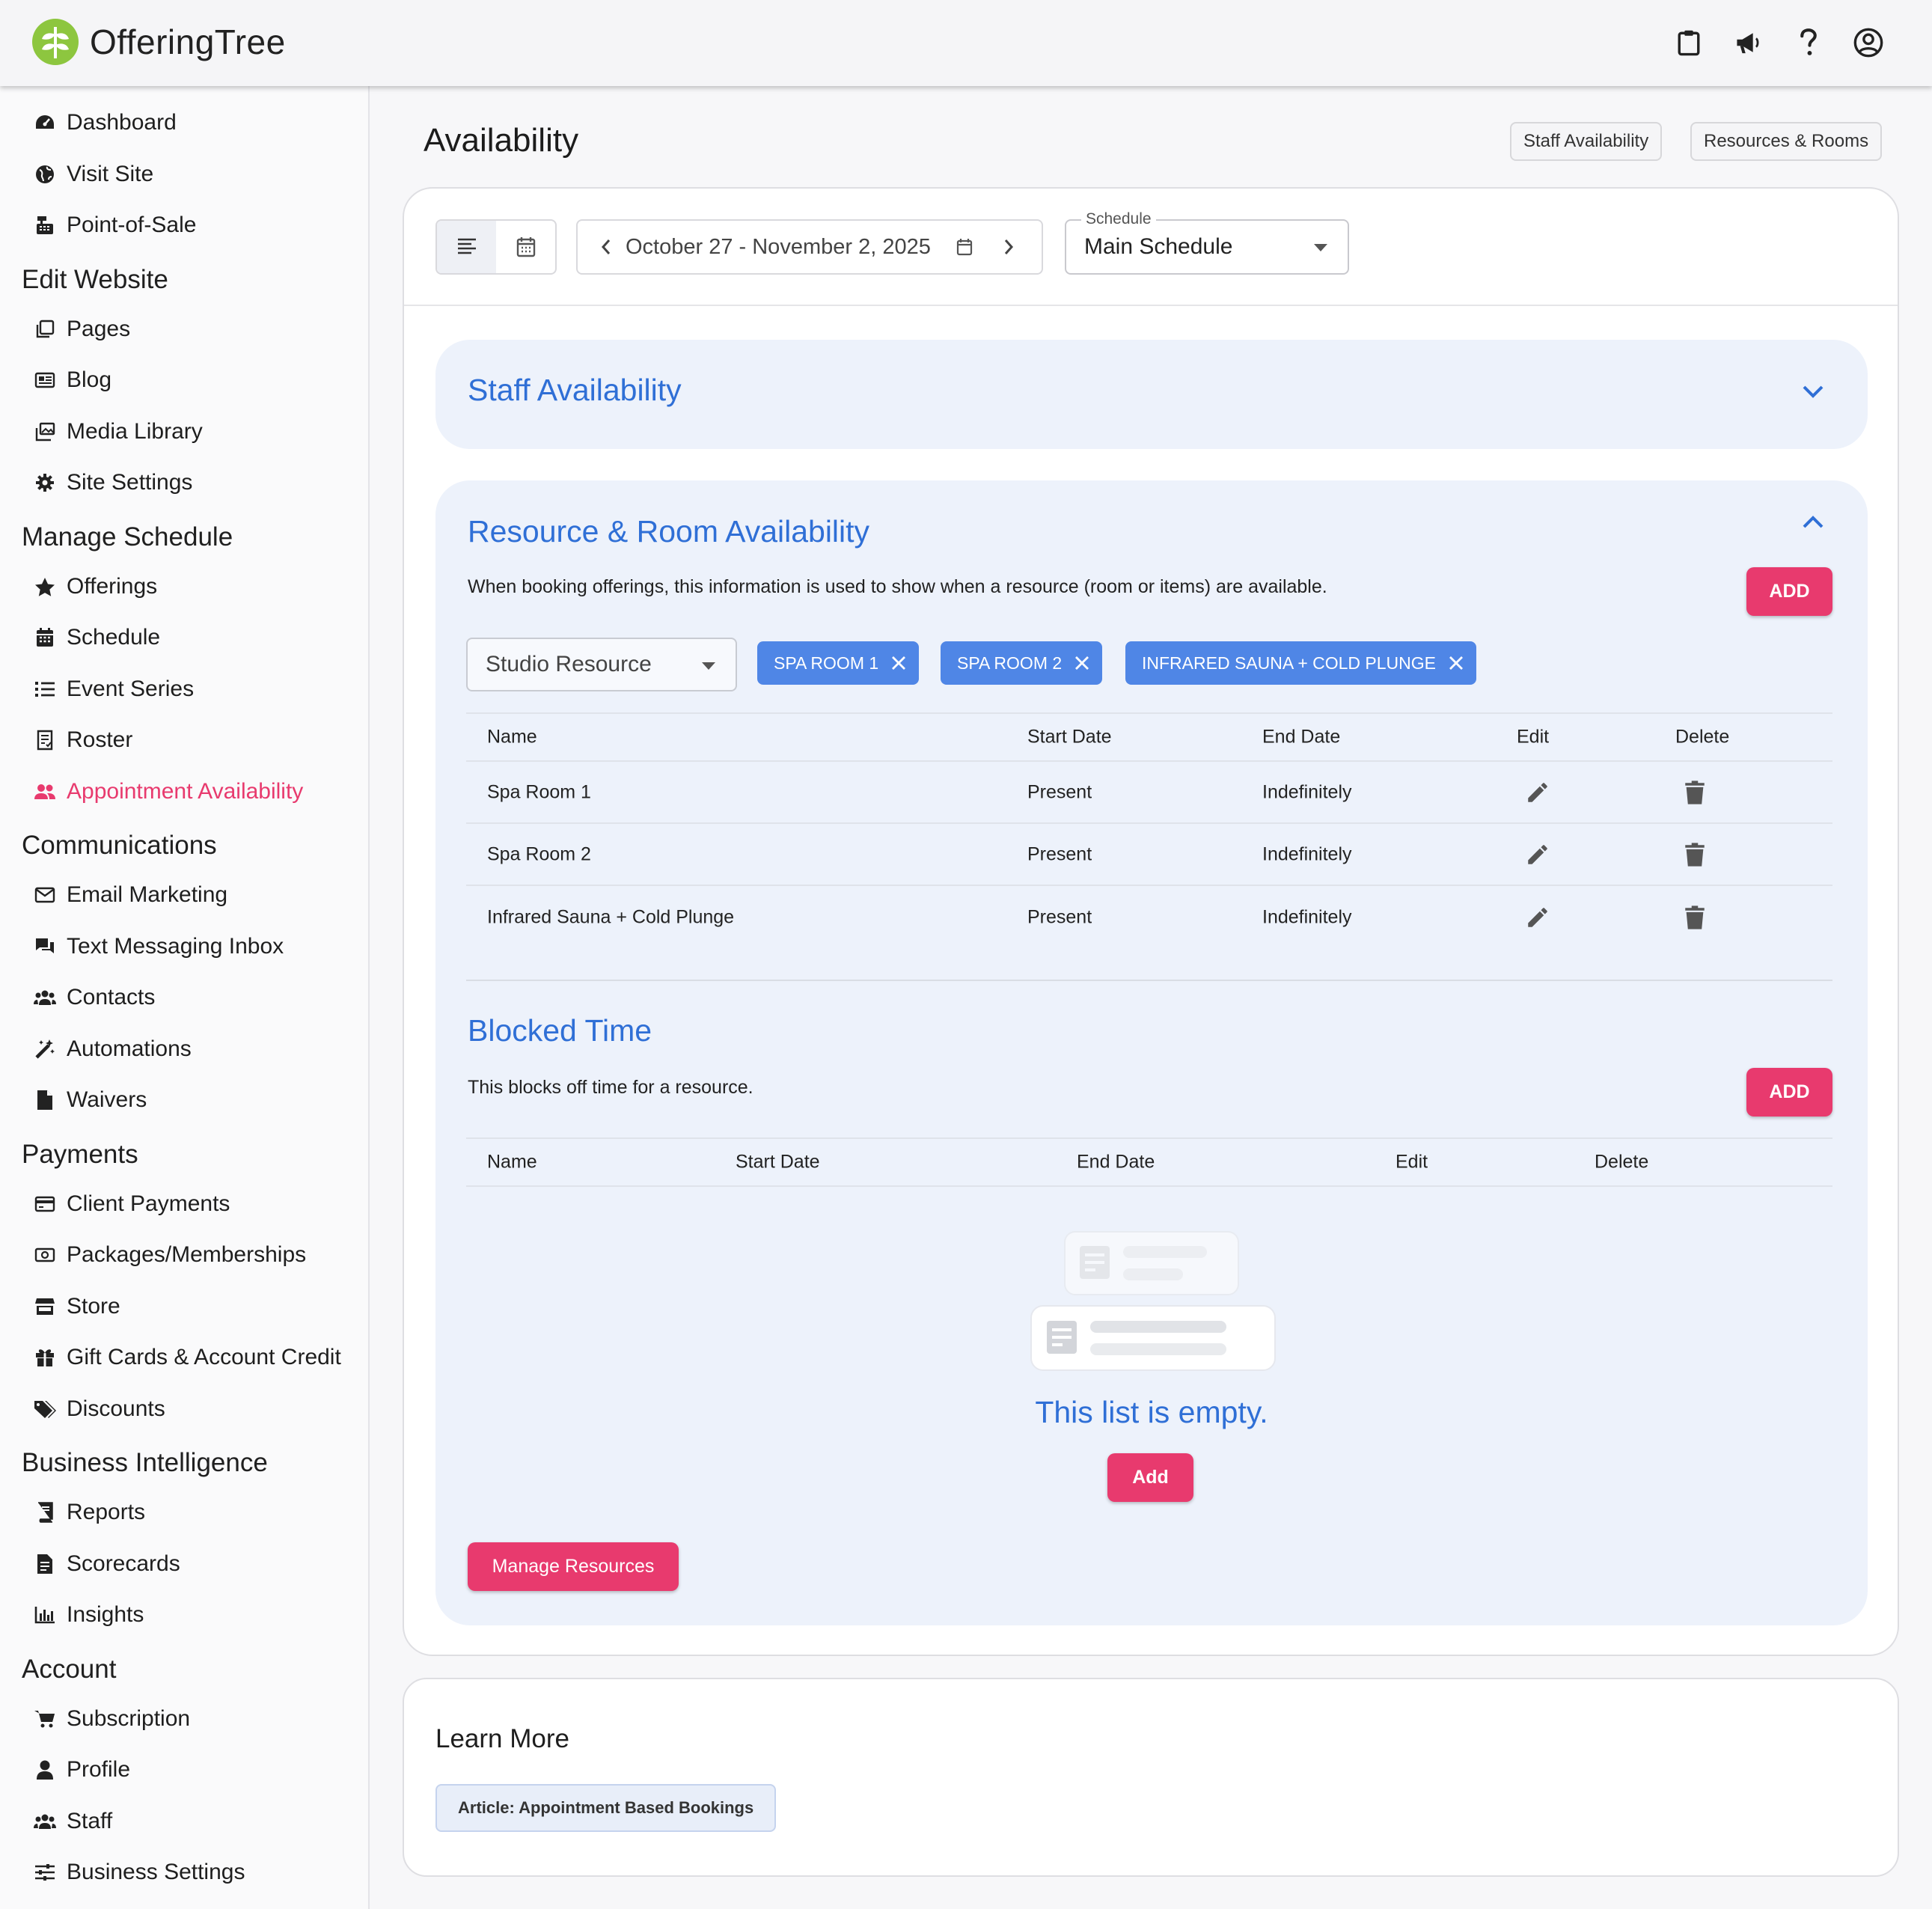  What do you see at coordinates (184, 1307) in the screenshot?
I see `sidebar-item-store: Store` at bounding box center [184, 1307].